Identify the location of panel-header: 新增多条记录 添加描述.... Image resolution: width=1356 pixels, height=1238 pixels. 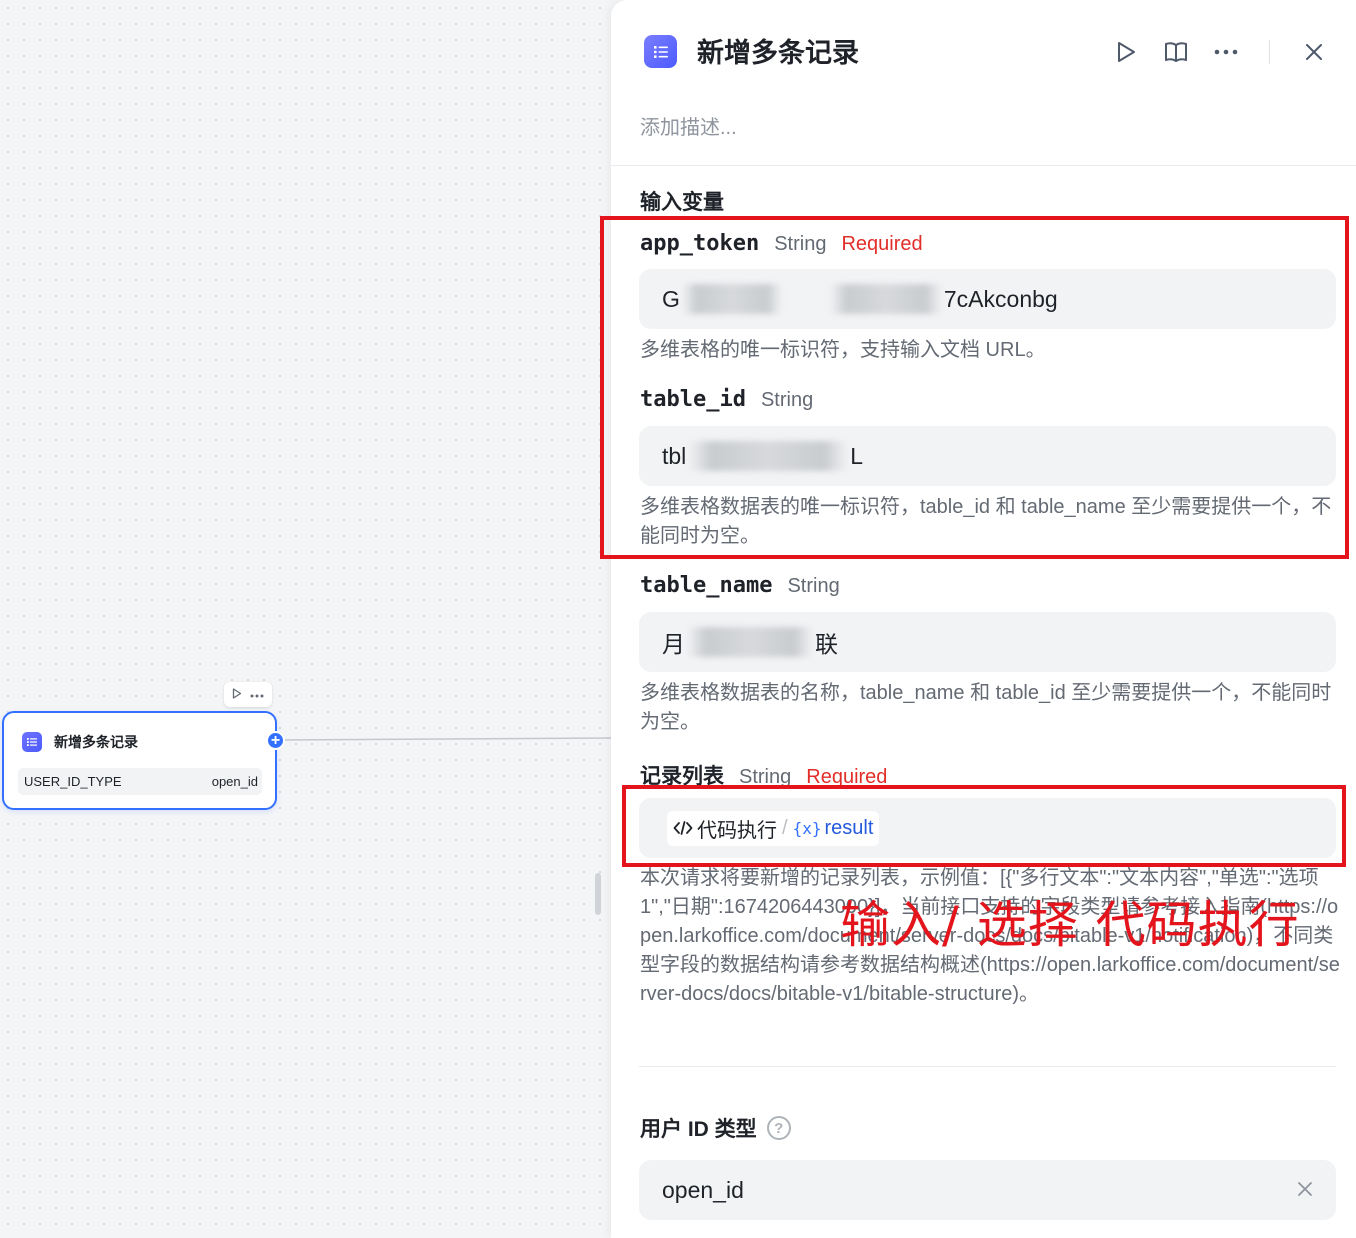
(983, 83).